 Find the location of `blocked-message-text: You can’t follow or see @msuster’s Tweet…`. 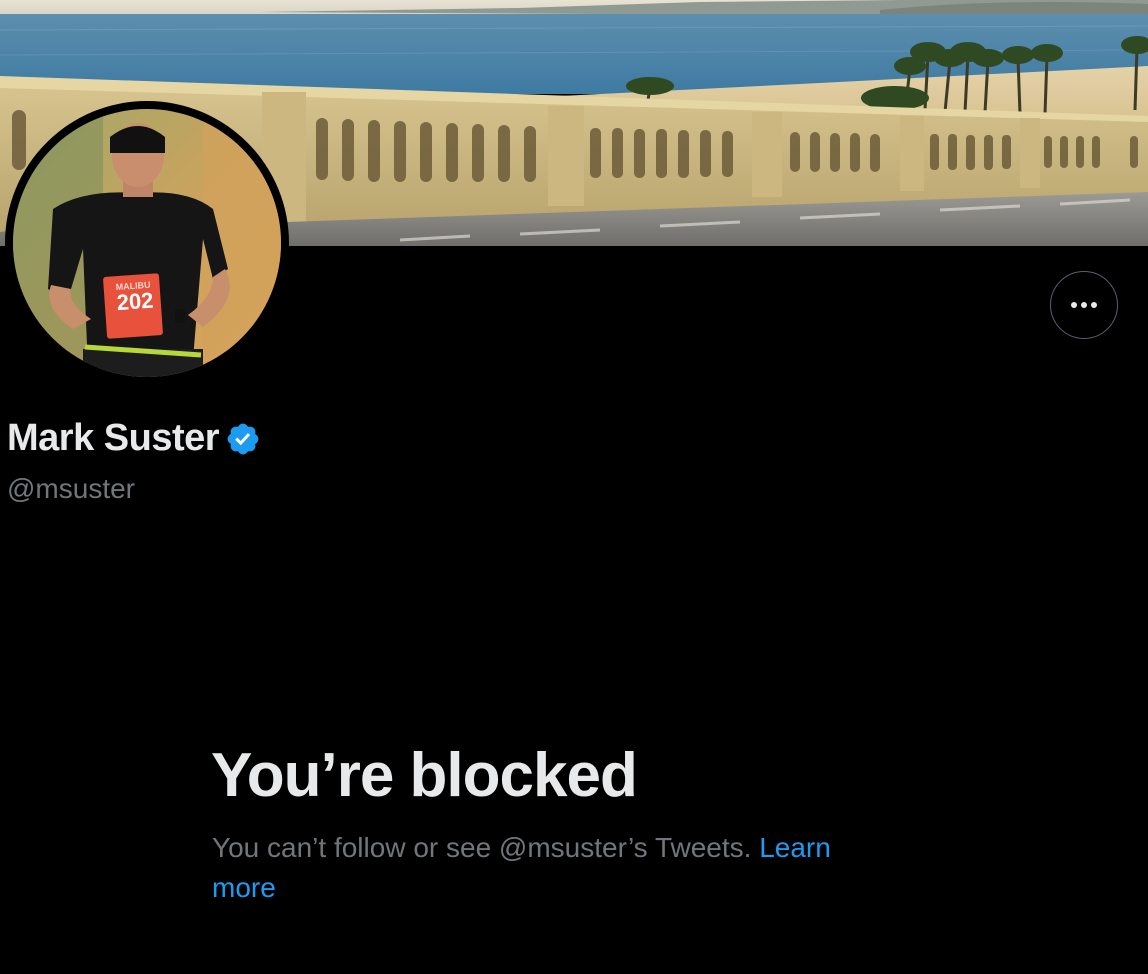

blocked-message-text: You can’t follow or see @msuster’s Tweet… is located at coordinates (482, 847).